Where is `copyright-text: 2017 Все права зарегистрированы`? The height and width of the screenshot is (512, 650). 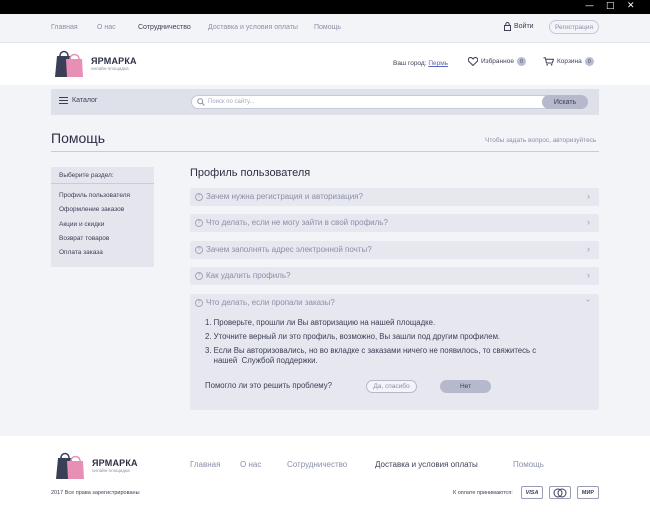
copyright-text: 2017 Все права зарегистрированы is located at coordinates (95, 493).